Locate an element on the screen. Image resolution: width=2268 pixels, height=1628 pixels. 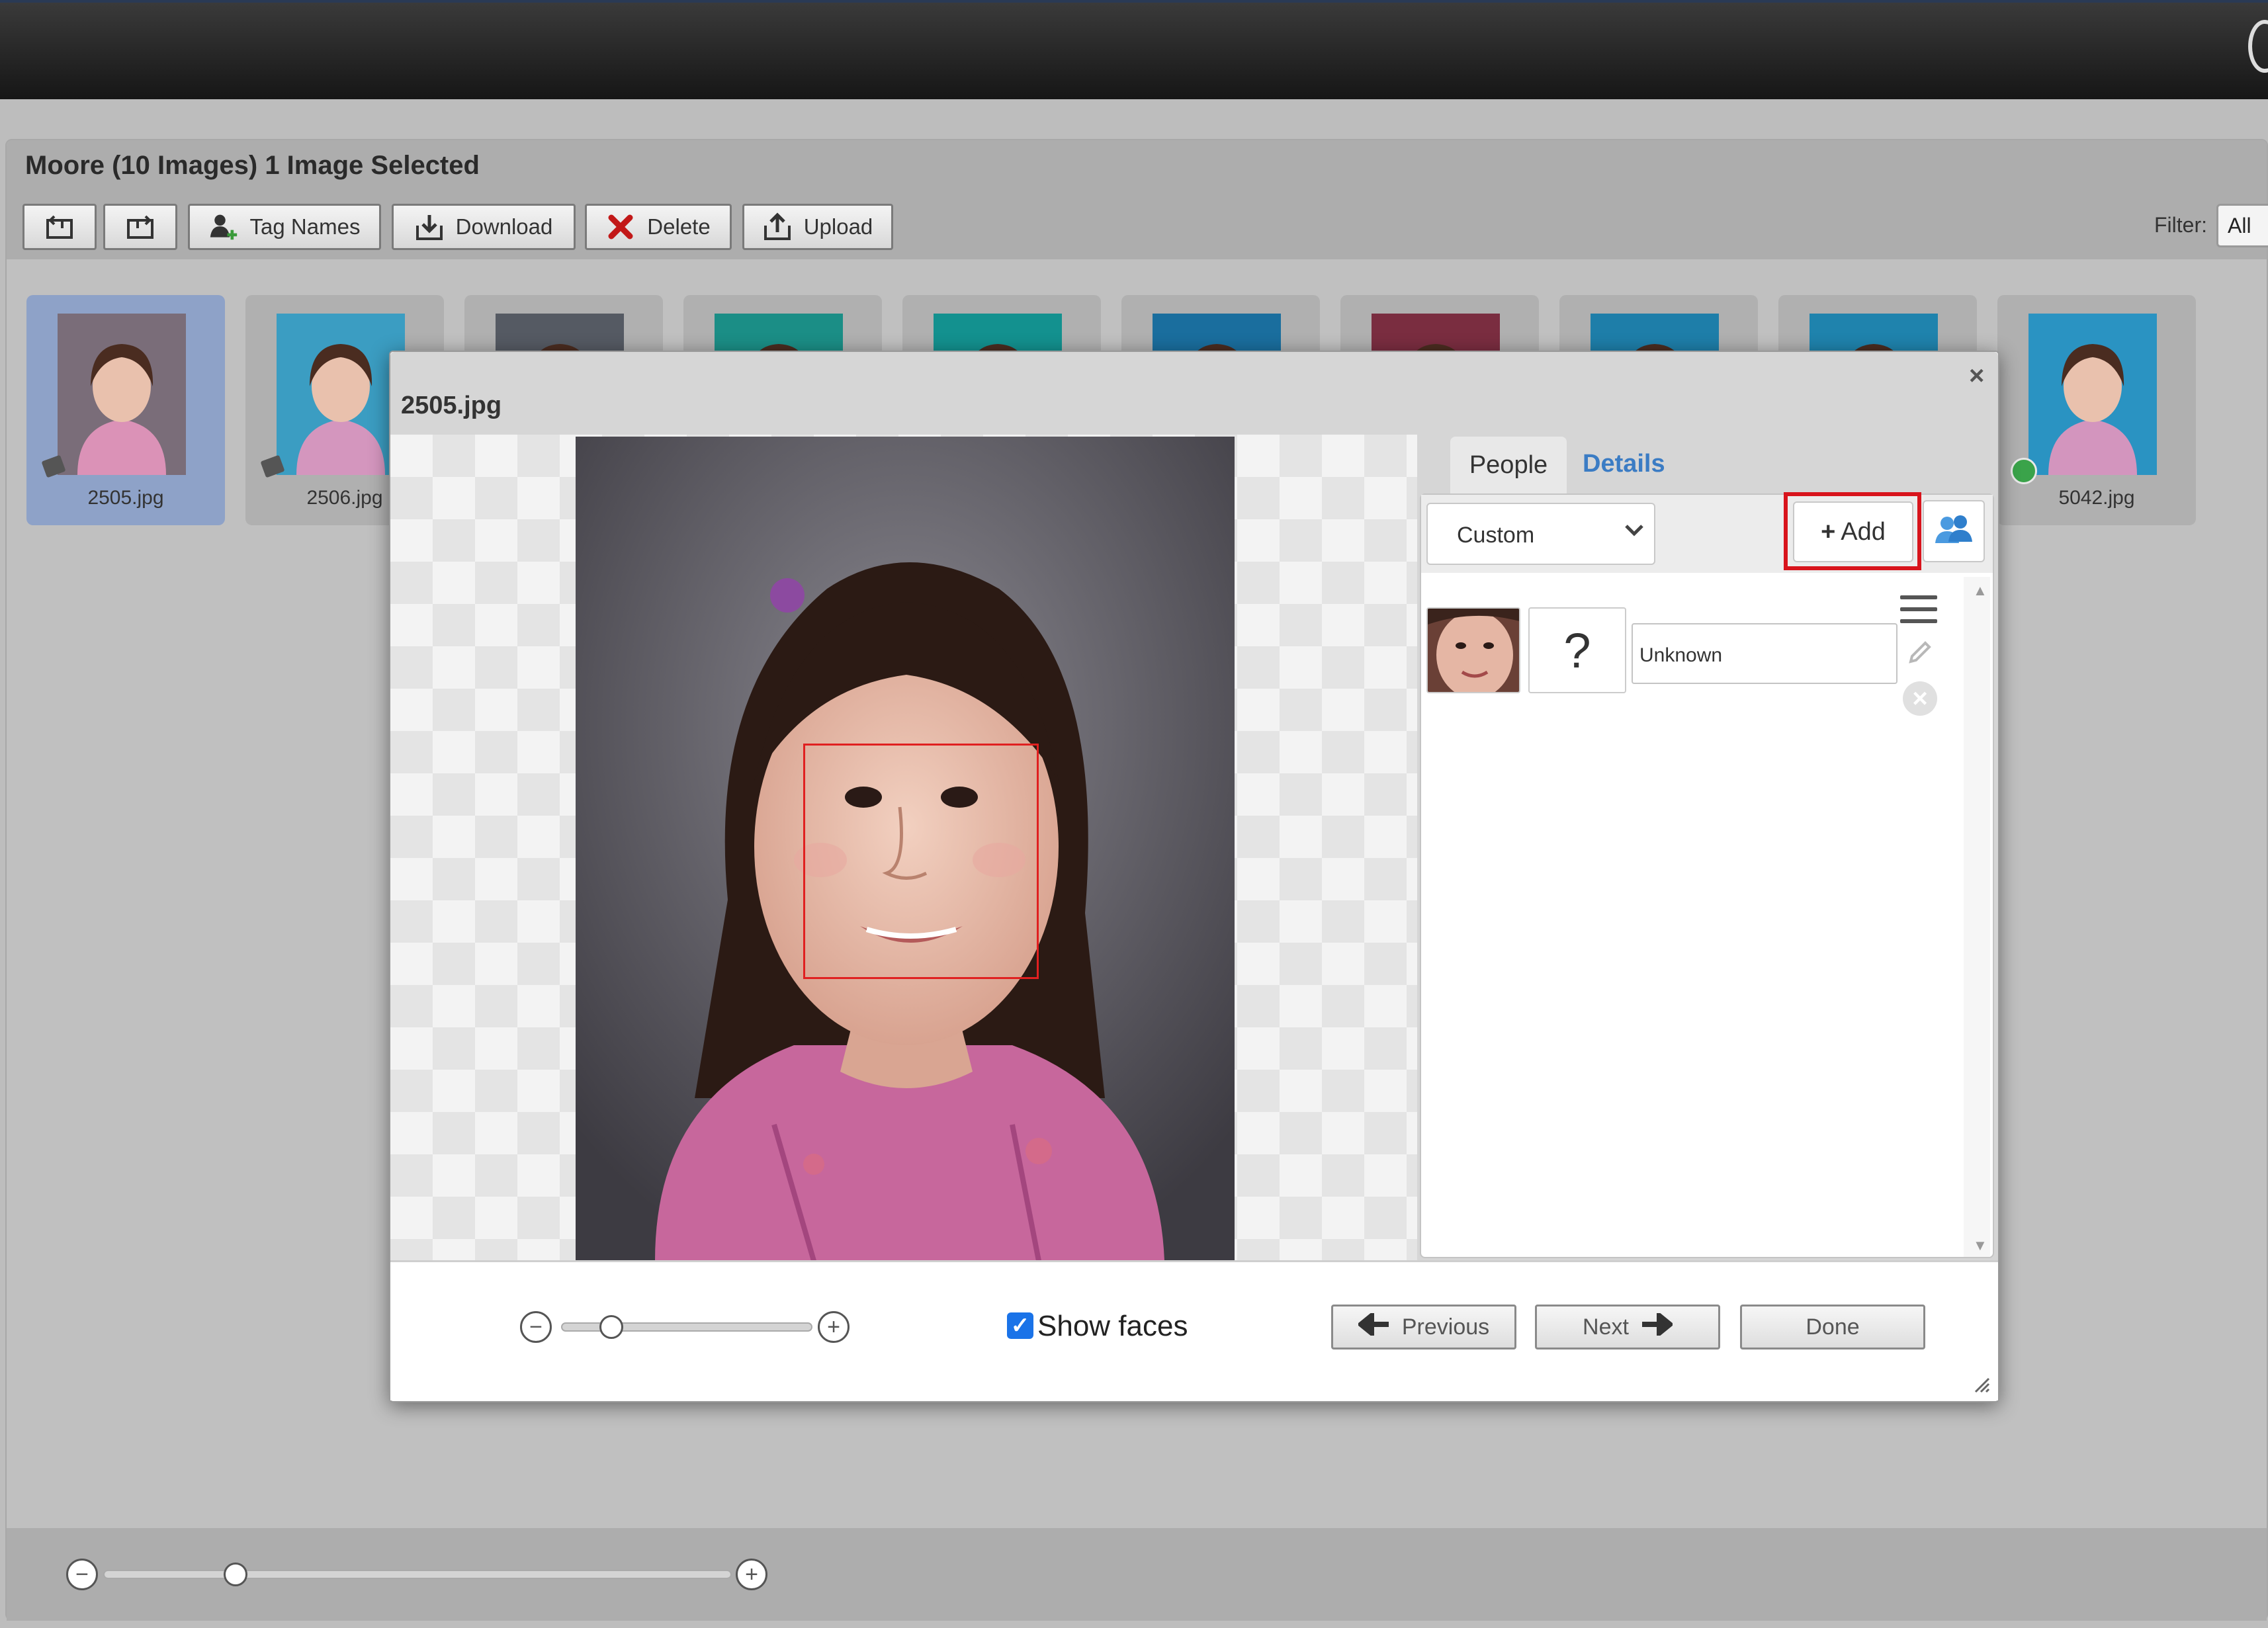
upload-button: Upload is located at coordinates (817, 227).